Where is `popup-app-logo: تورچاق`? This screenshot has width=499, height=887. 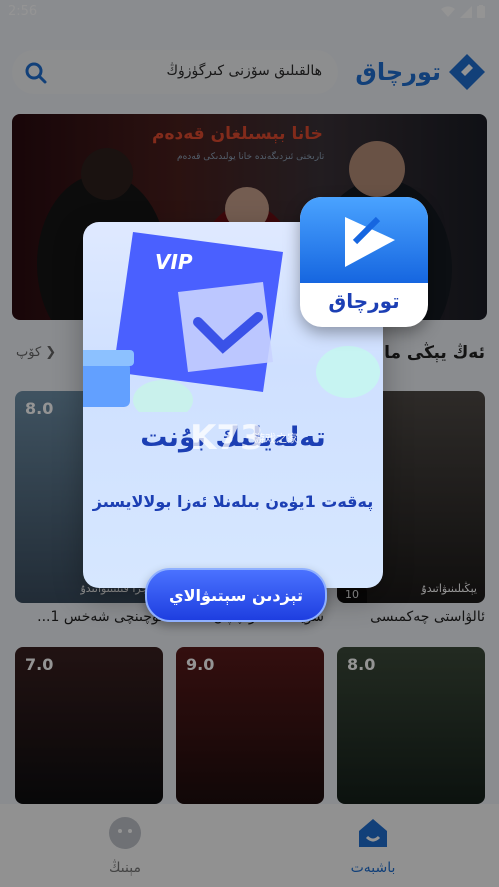 popup-app-logo: تورچاق is located at coordinates (364, 262).